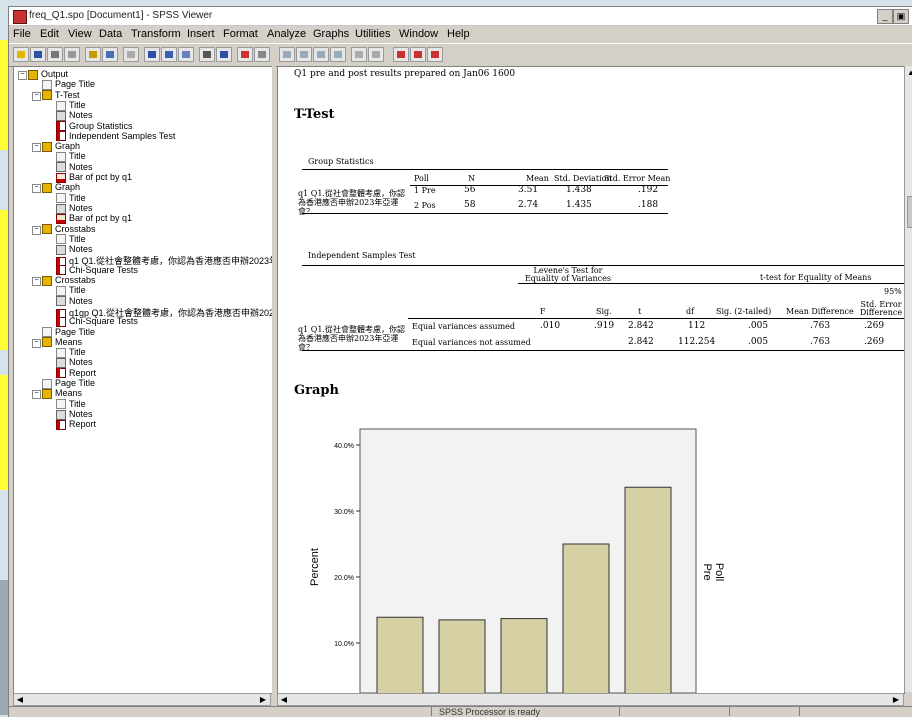 The height and width of the screenshot is (717, 912). I want to click on menu-format: Format, so click(240, 34).